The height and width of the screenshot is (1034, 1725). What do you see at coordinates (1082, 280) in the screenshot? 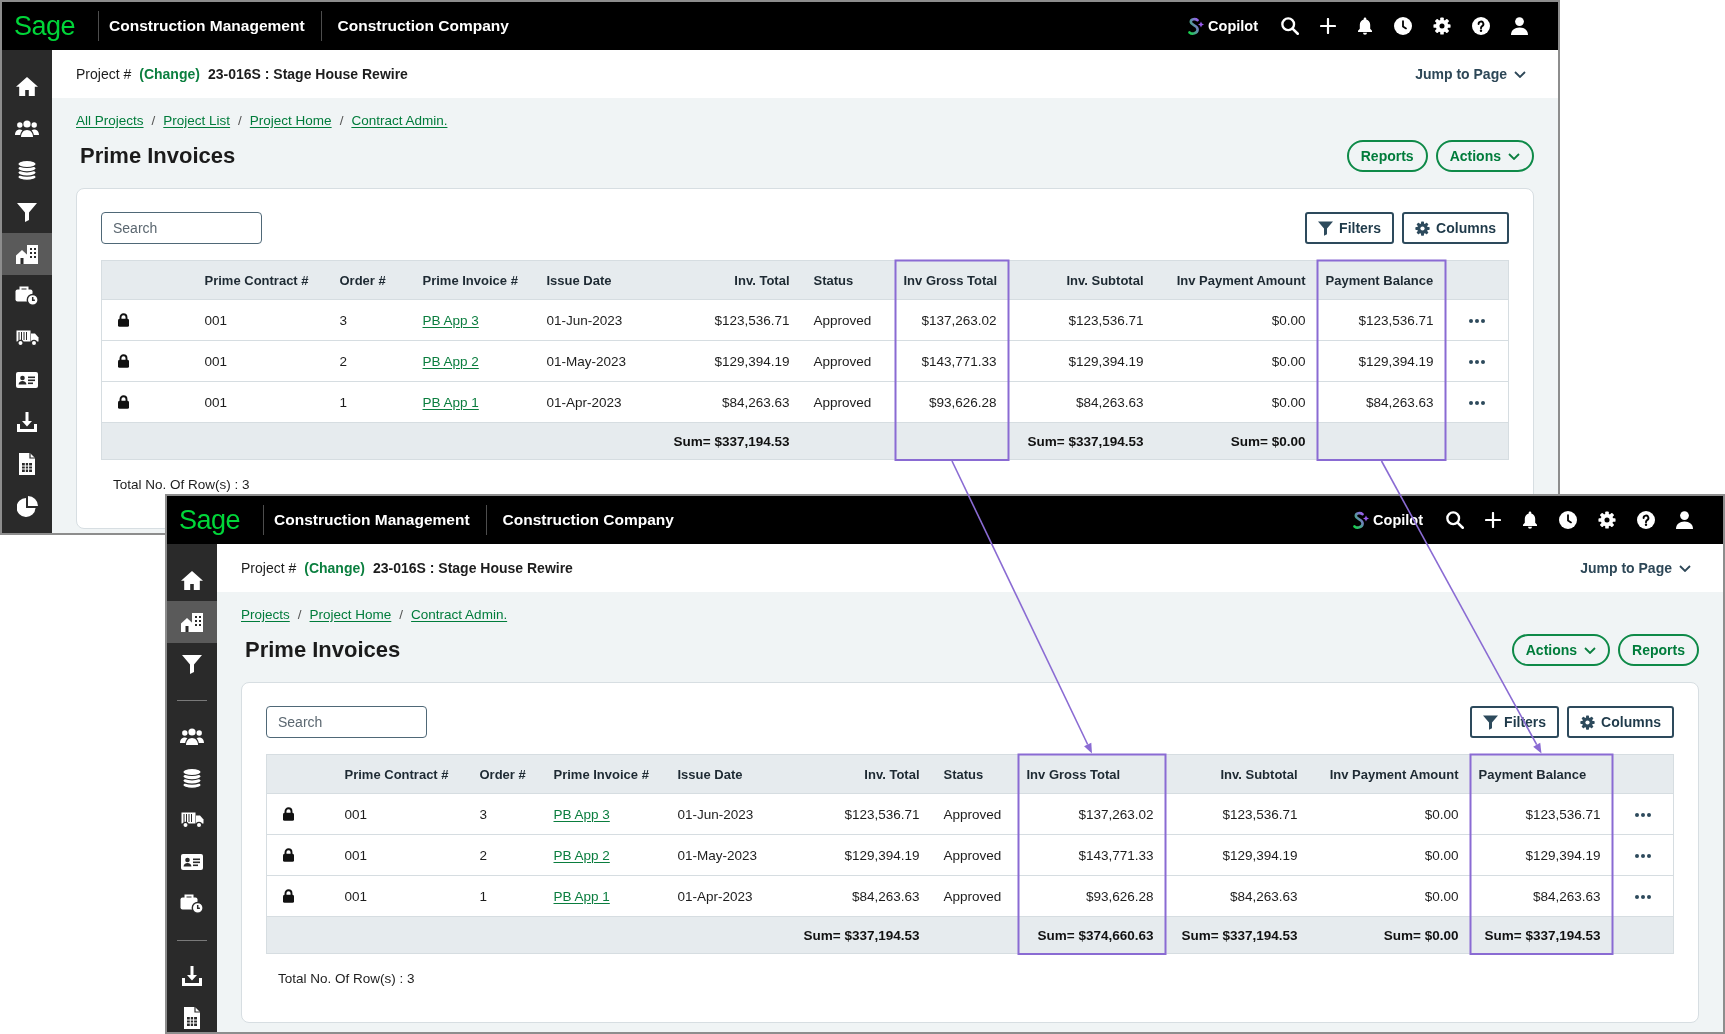
I see `column-header: Inv. Subtotal` at bounding box center [1082, 280].